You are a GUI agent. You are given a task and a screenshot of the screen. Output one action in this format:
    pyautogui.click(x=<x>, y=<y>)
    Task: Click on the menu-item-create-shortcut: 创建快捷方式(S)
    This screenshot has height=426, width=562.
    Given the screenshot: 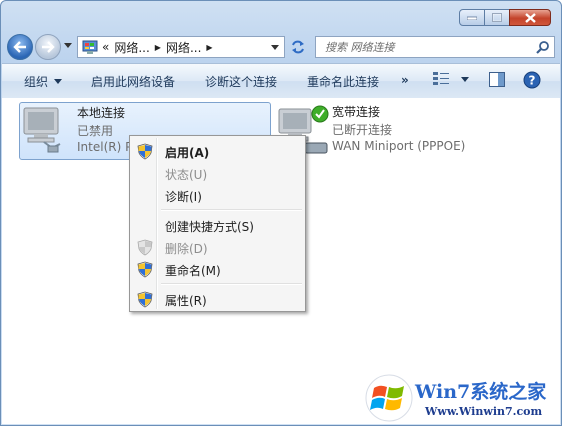 What is the action you would take?
    pyautogui.click(x=217, y=225)
    